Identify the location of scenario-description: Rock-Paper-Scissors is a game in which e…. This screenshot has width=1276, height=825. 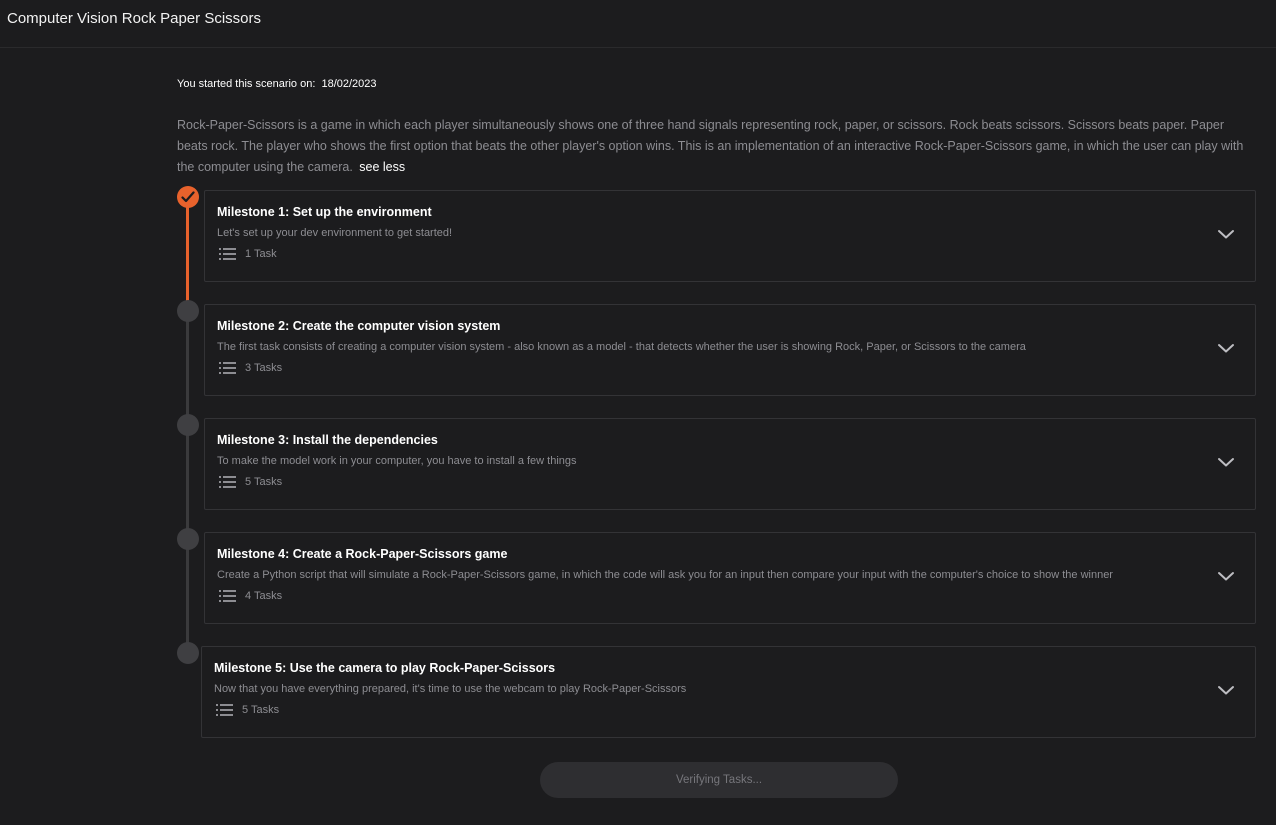
(714, 146).